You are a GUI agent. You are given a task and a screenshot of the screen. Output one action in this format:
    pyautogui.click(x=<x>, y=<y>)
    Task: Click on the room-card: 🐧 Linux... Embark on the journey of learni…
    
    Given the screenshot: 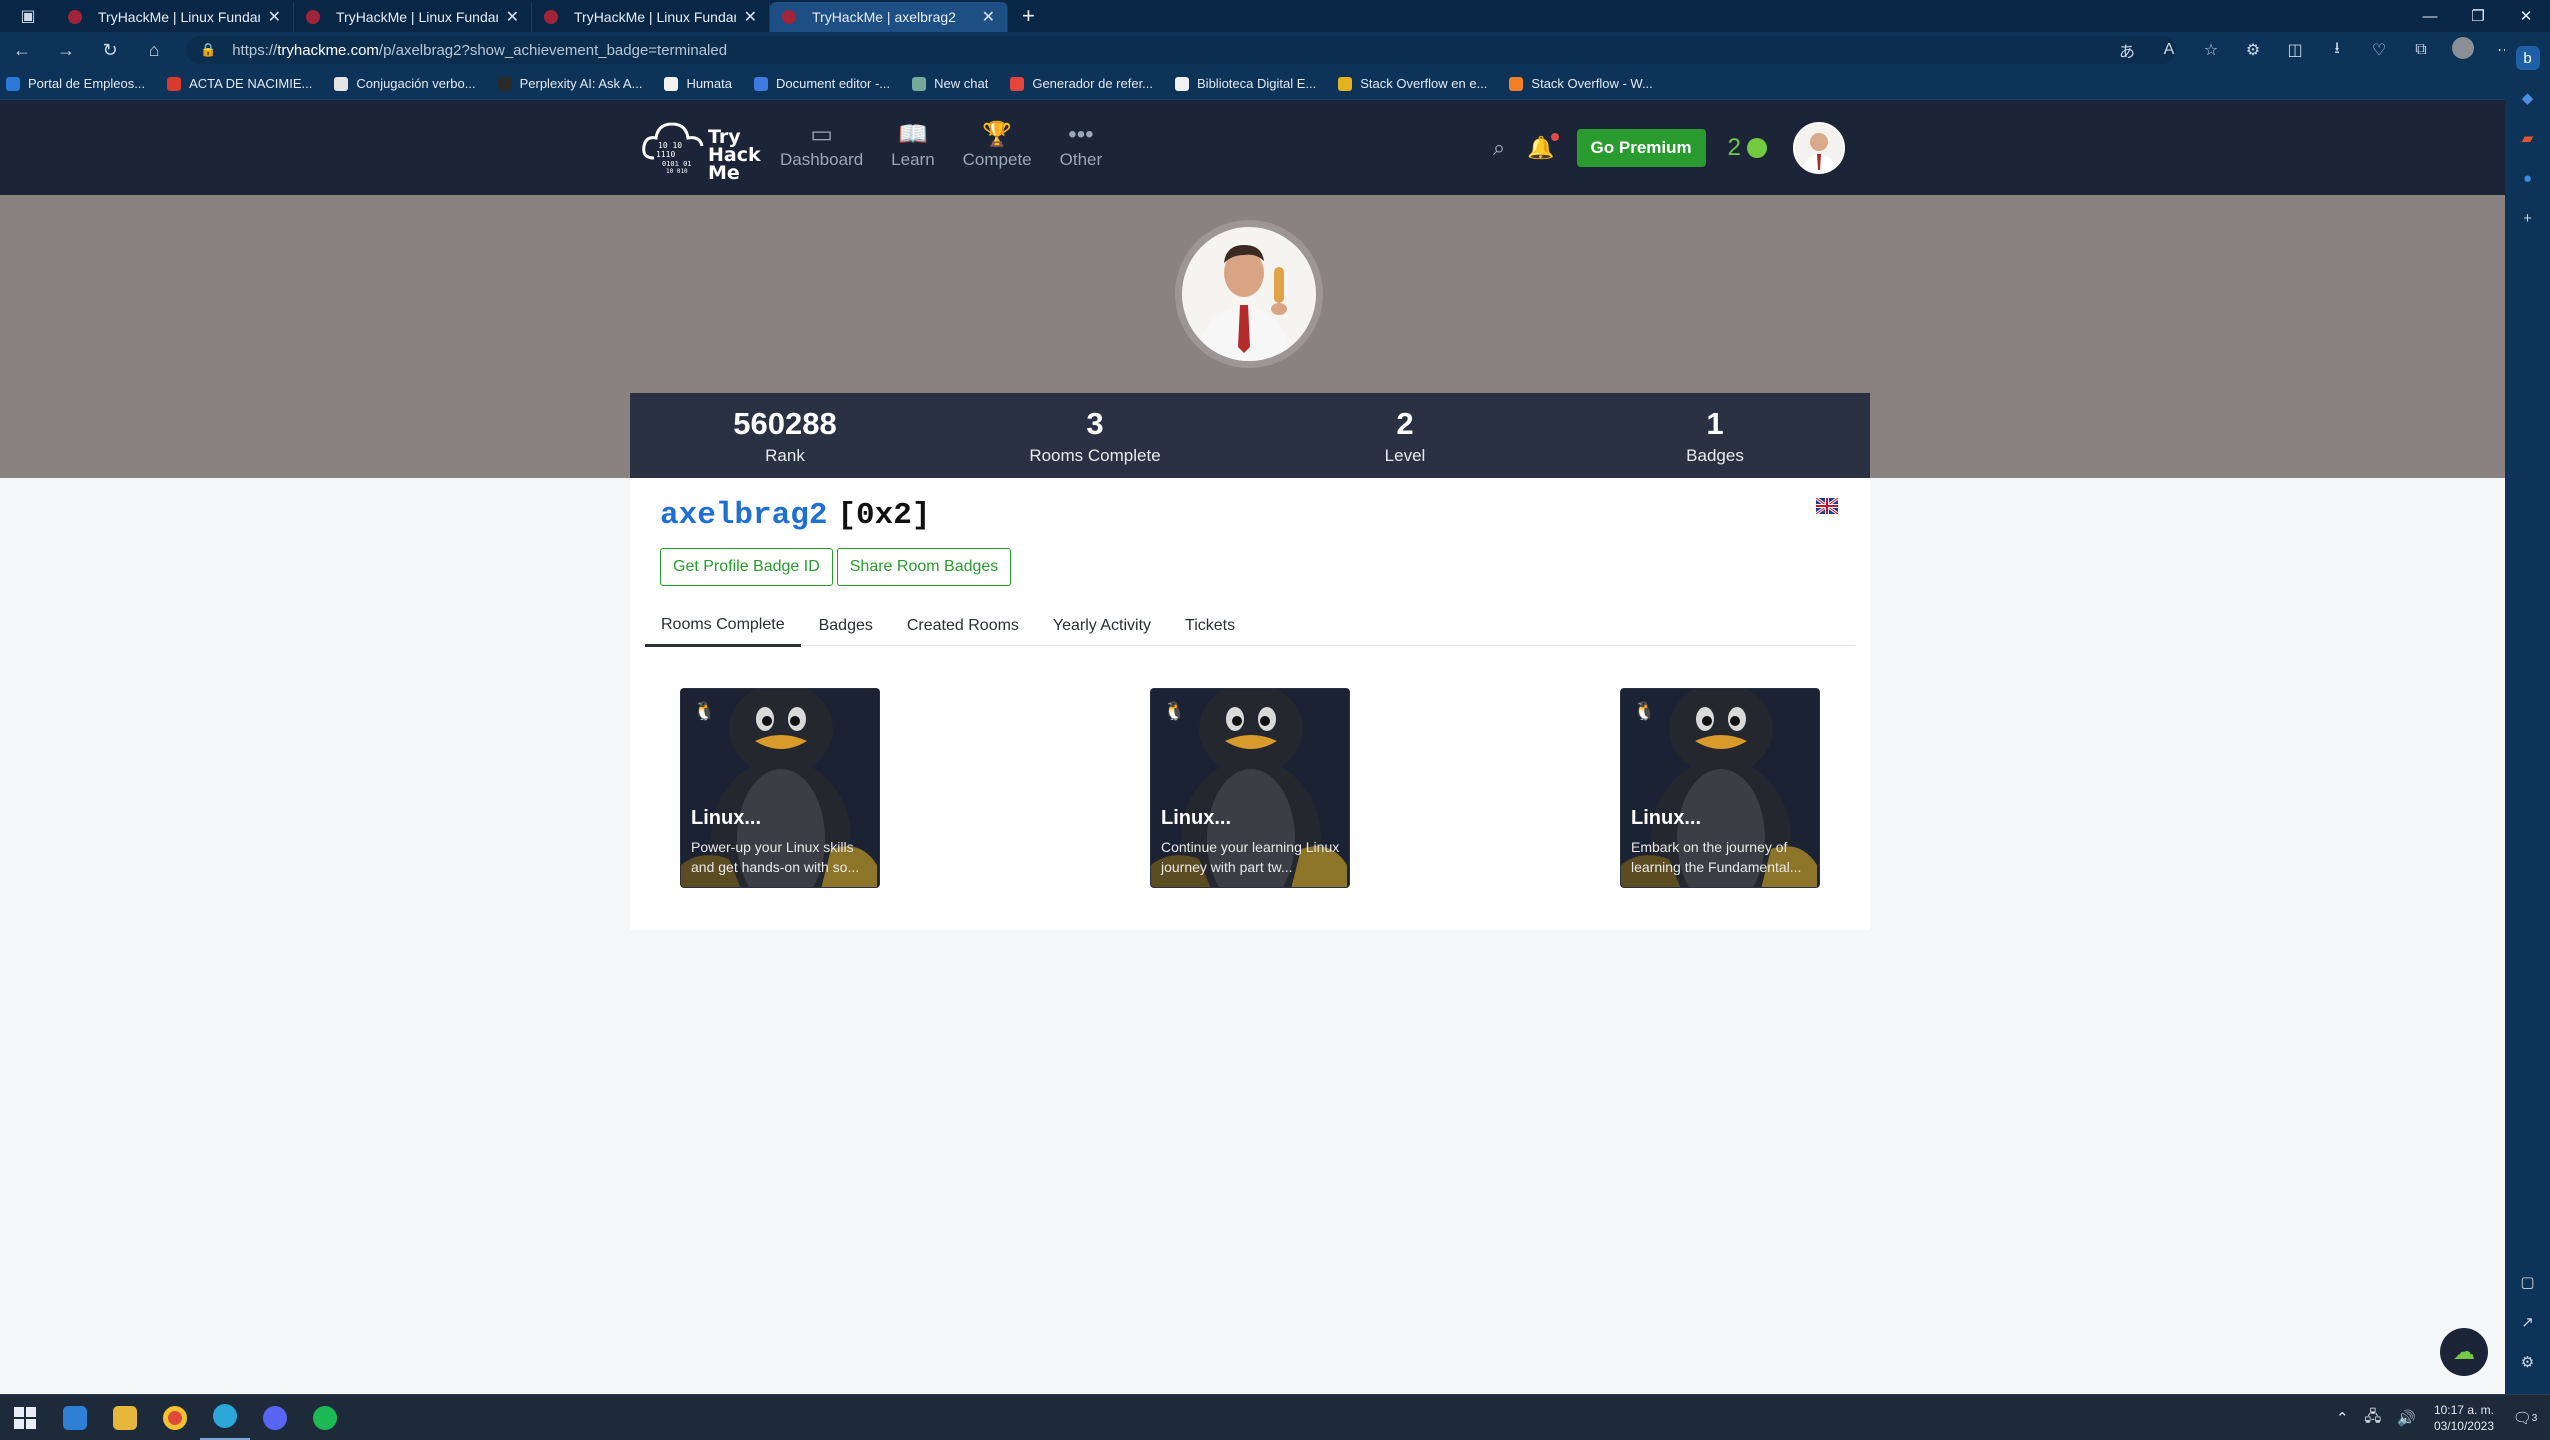 What is the action you would take?
    pyautogui.click(x=1720, y=788)
    